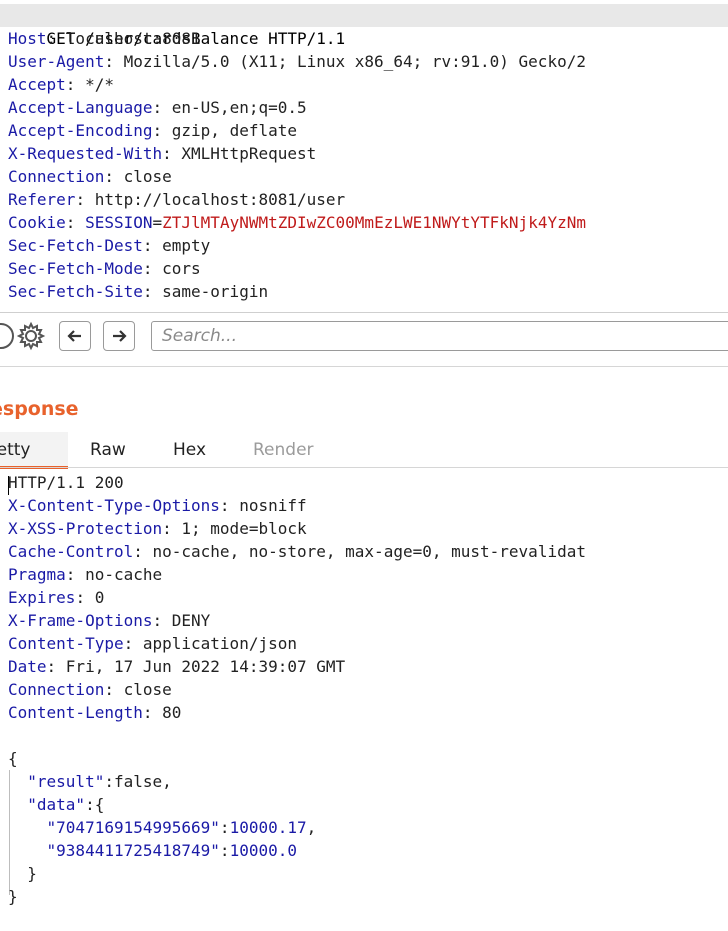  What do you see at coordinates (66, 804) in the screenshot?
I see `json-data-line: "data":{` at bounding box center [66, 804].